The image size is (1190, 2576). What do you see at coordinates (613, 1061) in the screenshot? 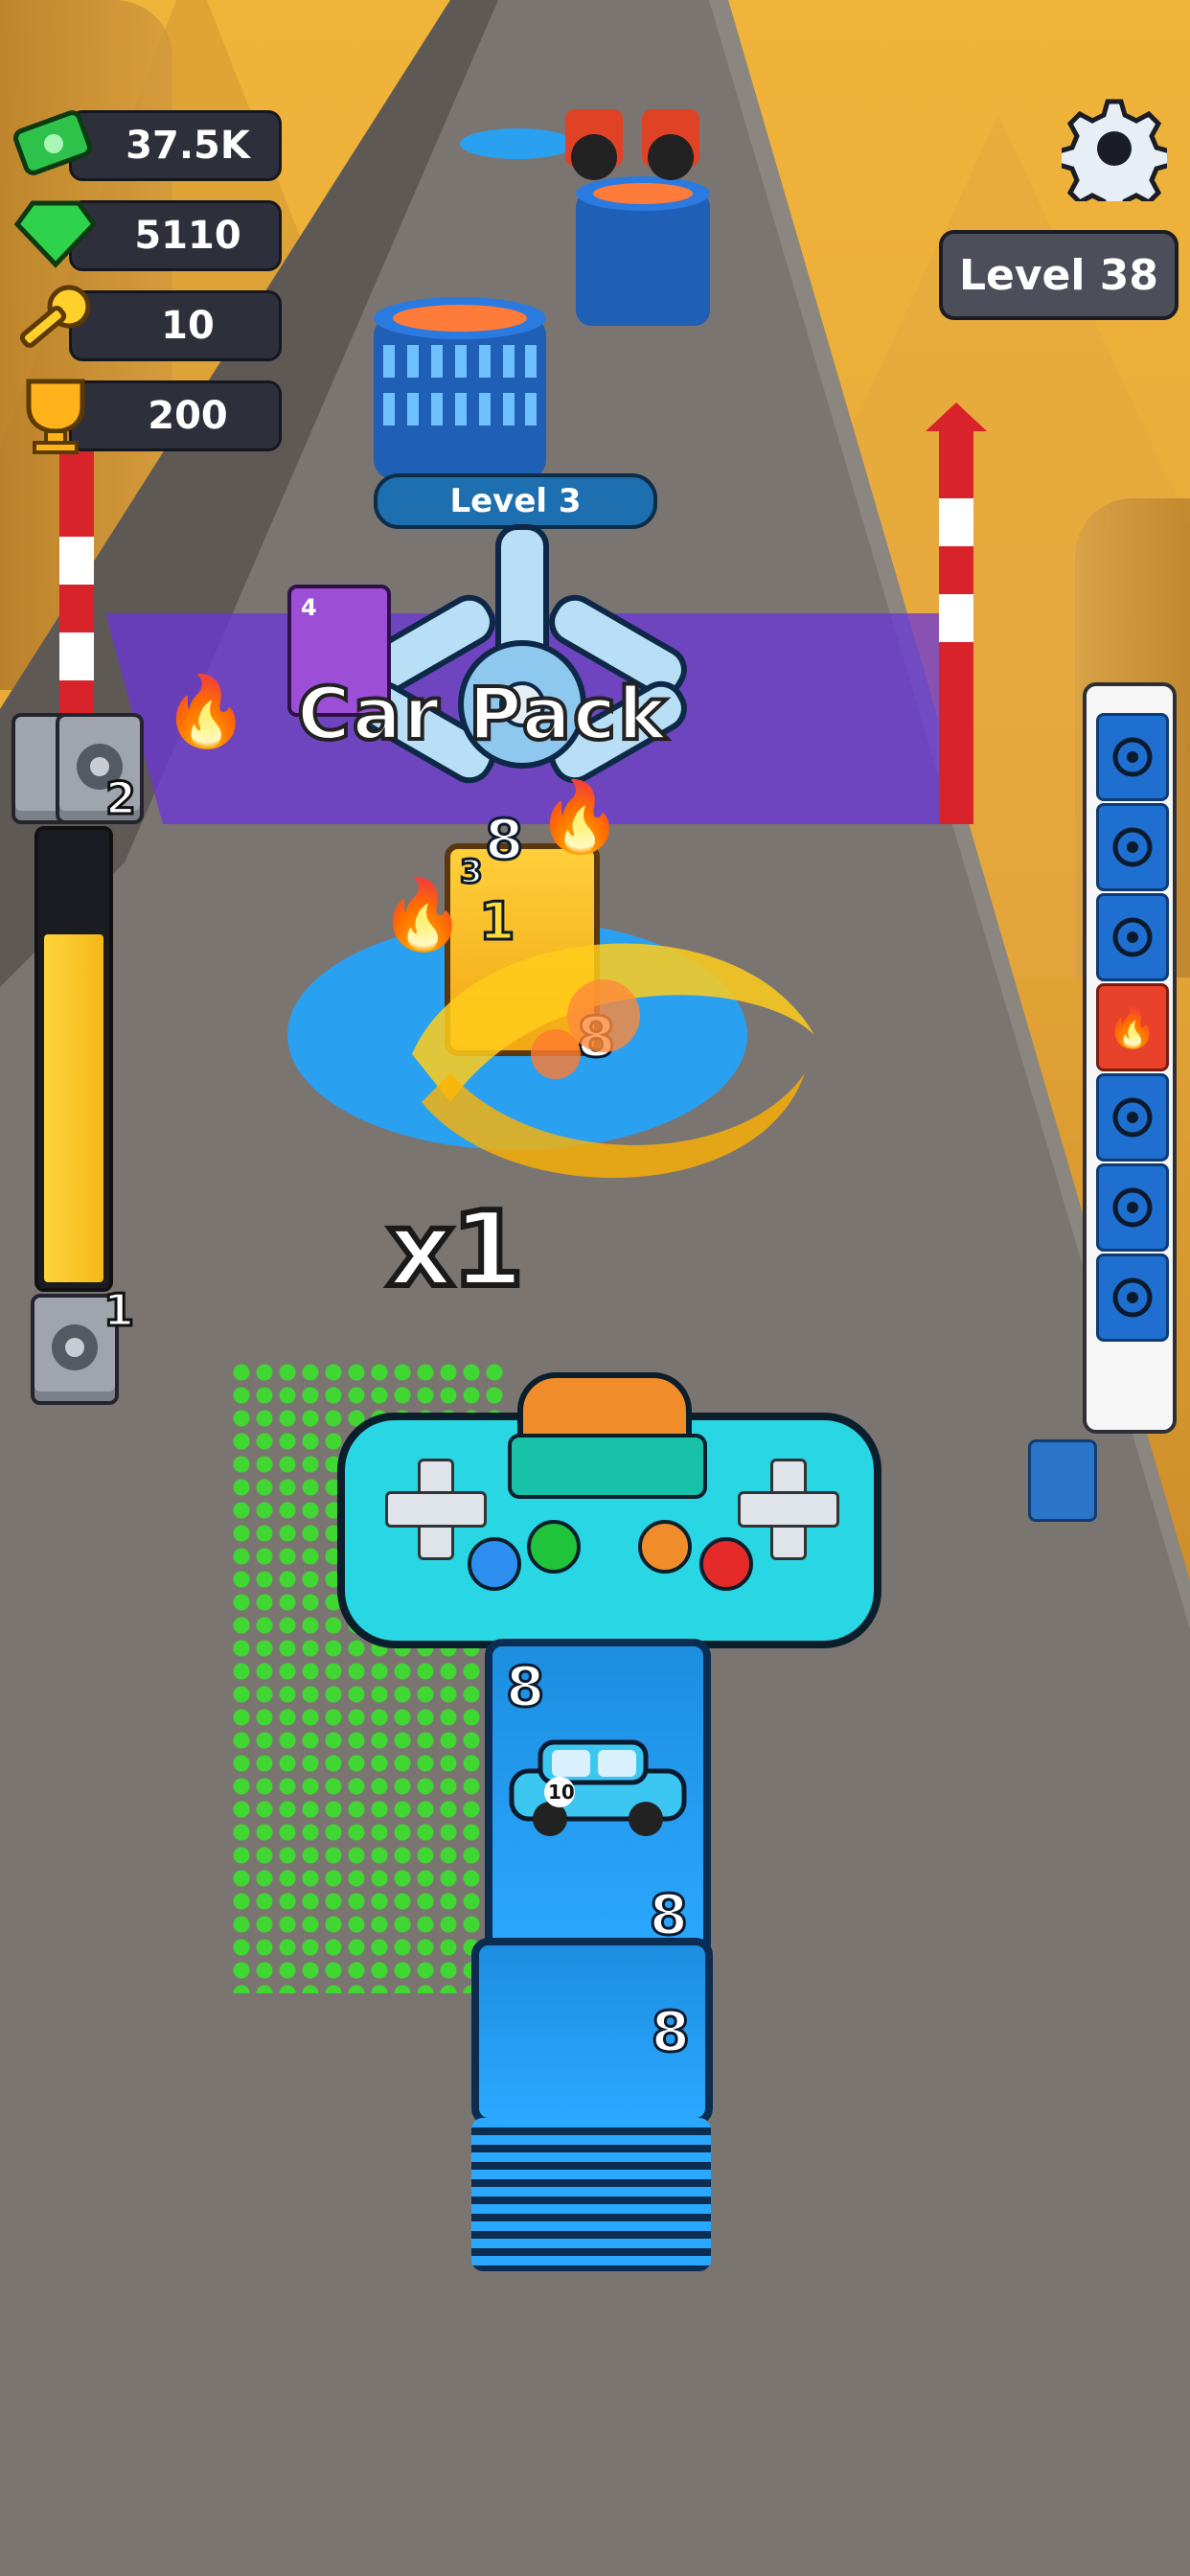
I see `slash-effect` at bounding box center [613, 1061].